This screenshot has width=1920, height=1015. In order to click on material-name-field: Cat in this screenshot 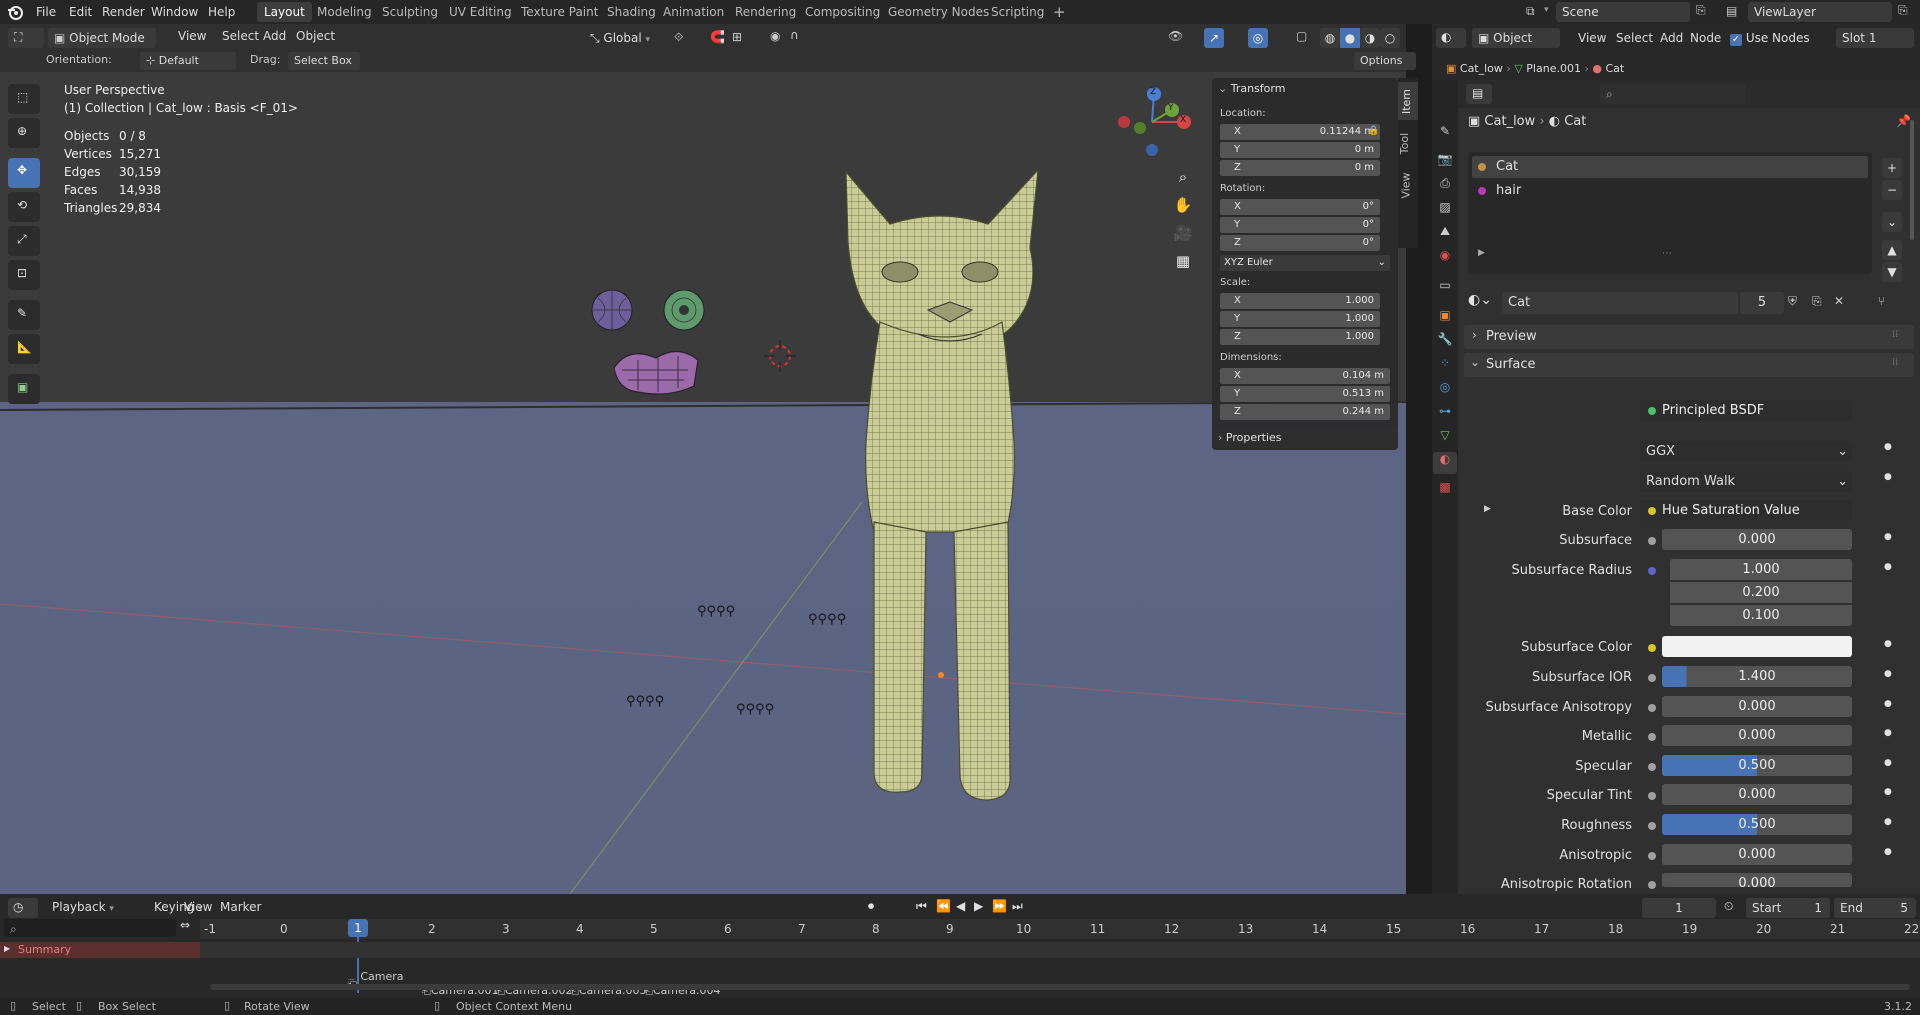, I will do `click(1620, 303)`.